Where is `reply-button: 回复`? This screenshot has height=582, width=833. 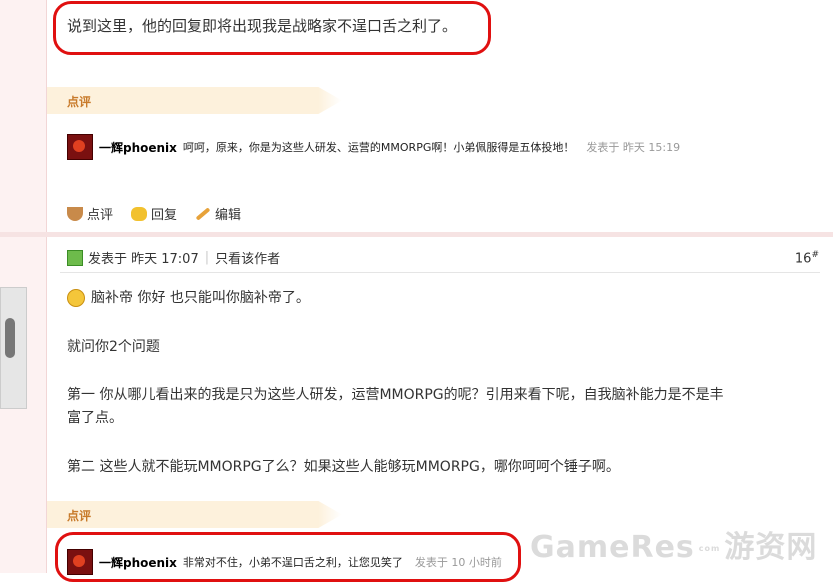 reply-button: 回复 is located at coordinates (154, 213).